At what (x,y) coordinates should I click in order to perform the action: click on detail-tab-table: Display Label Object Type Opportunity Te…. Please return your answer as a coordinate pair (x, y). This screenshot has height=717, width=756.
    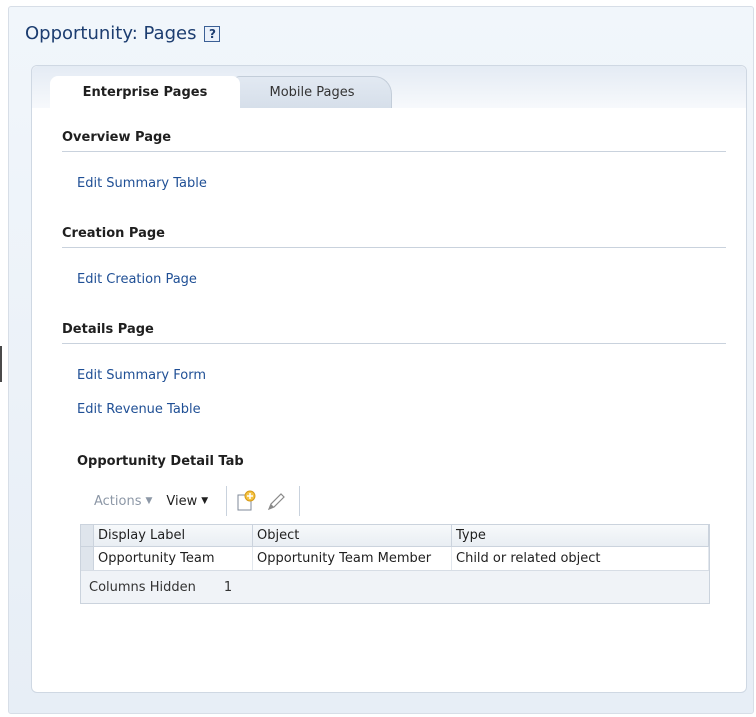
    Looking at the image, I should click on (395, 564).